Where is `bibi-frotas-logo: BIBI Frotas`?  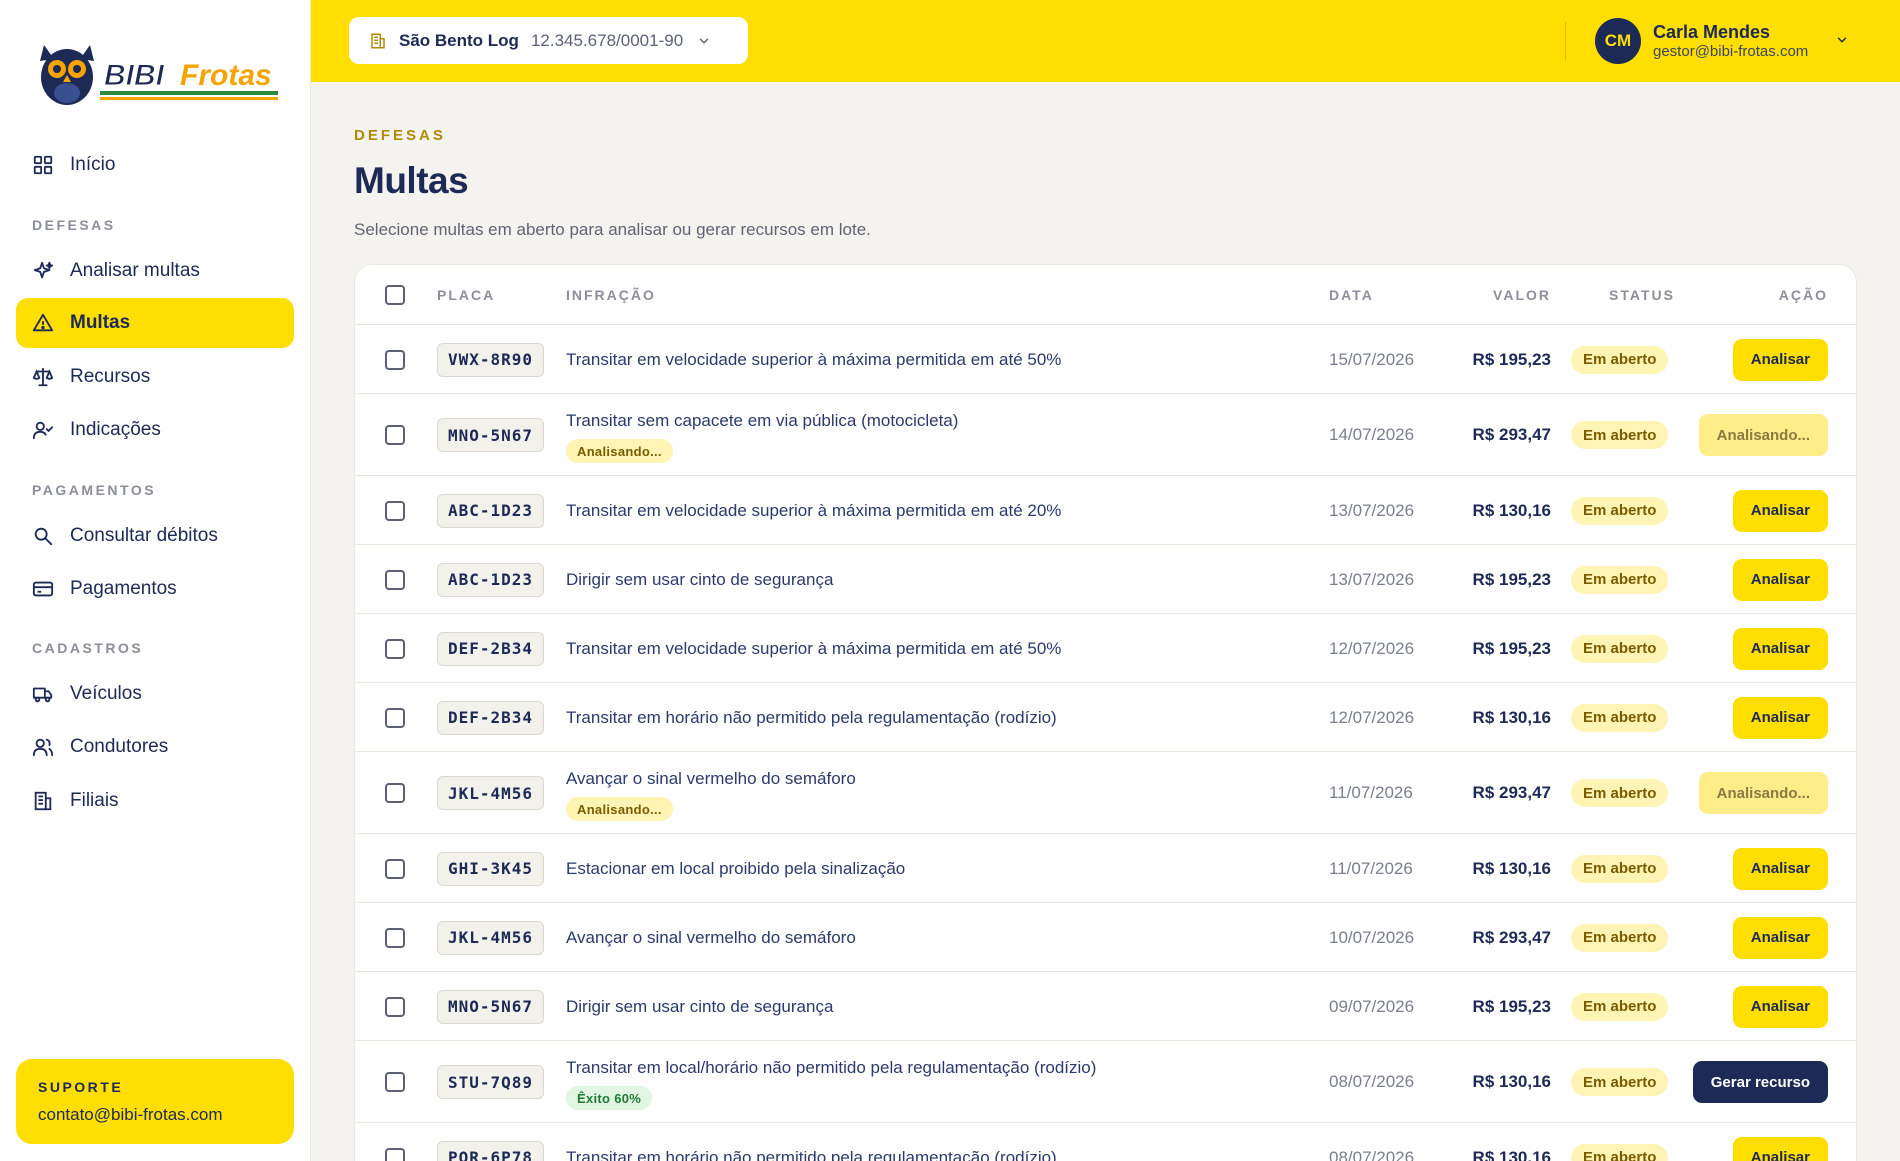 bibi-frotas-logo: BIBI Frotas is located at coordinates (156, 71).